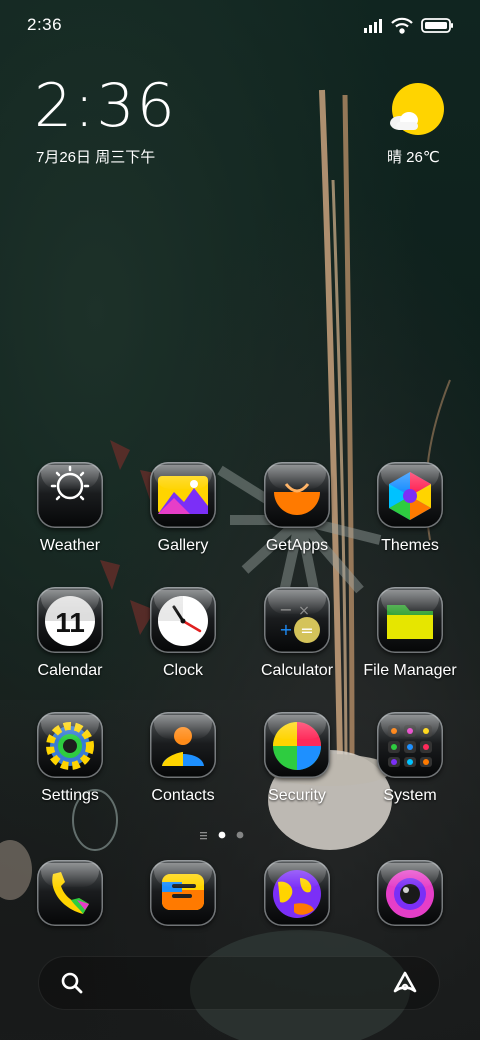 The width and height of the screenshot is (480, 1040). I want to click on app-label: Calendar, so click(70, 670).